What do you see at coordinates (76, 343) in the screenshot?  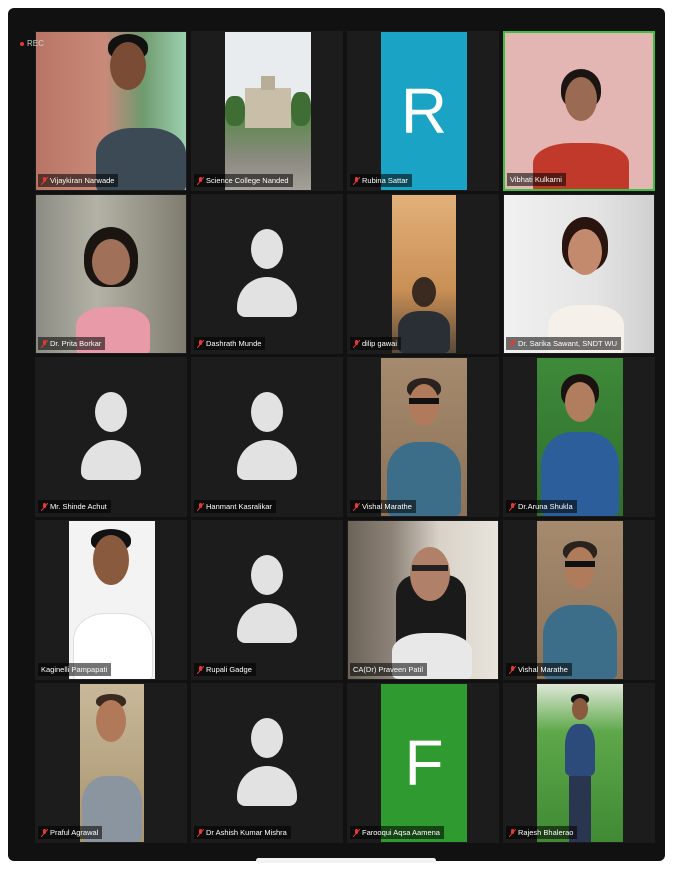 I see `participant-name: Dr. Prita Borkar` at bounding box center [76, 343].